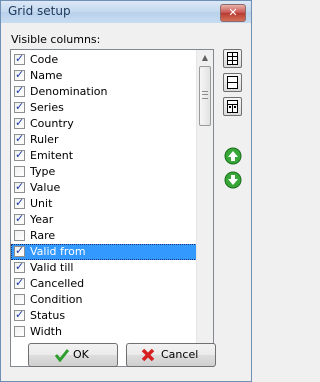 Image resolution: width=320 pixels, height=382 pixels. Describe the element at coordinates (39, 11) in the screenshot. I see `dialog-title: Grid setup` at that location.